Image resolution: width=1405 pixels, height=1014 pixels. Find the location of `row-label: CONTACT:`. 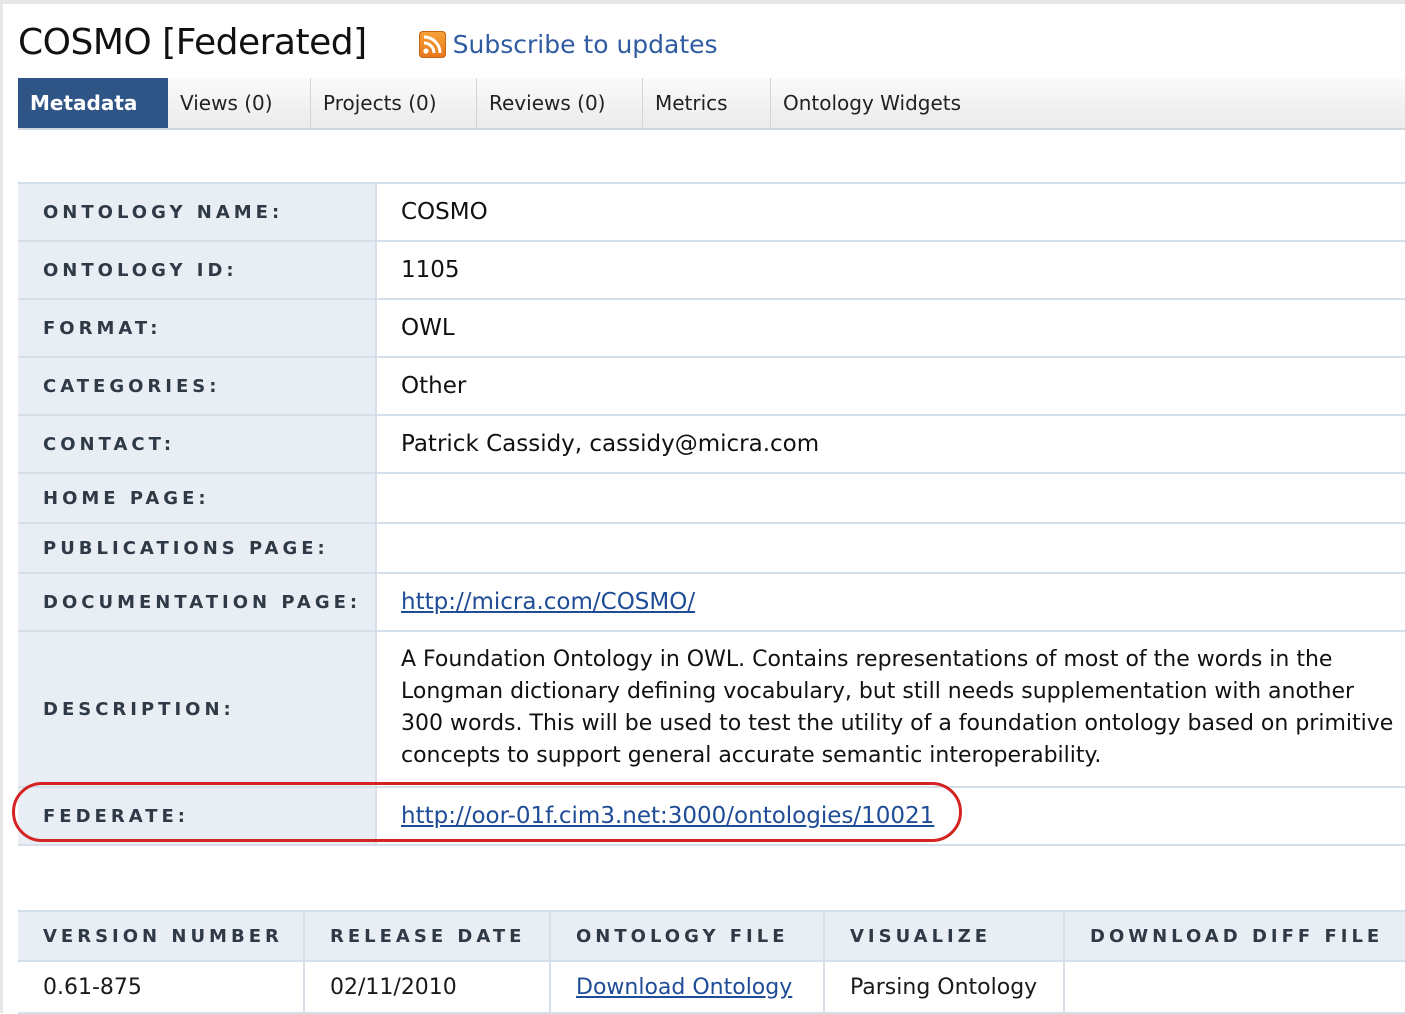

row-label: CONTACT: is located at coordinates (197, 444).